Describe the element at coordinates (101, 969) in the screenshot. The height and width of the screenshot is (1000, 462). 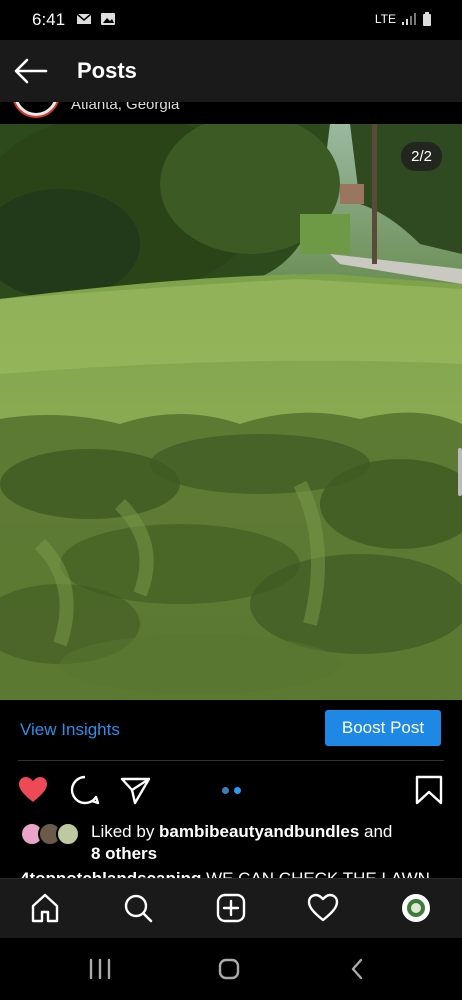
I see `recent-apps-icon` at that location.